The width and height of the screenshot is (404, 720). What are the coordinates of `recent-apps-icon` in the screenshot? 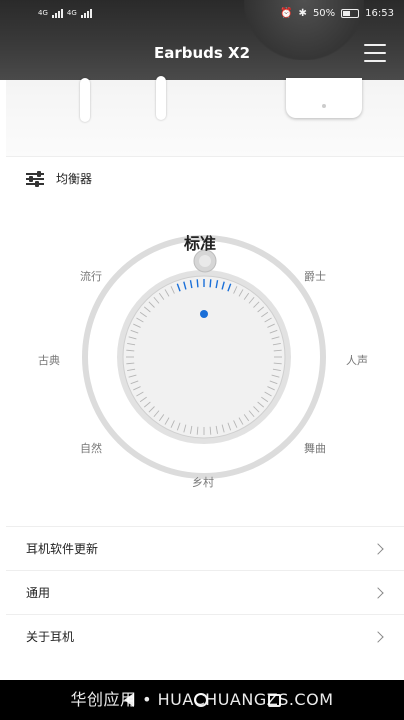 It's located at (274, 700).